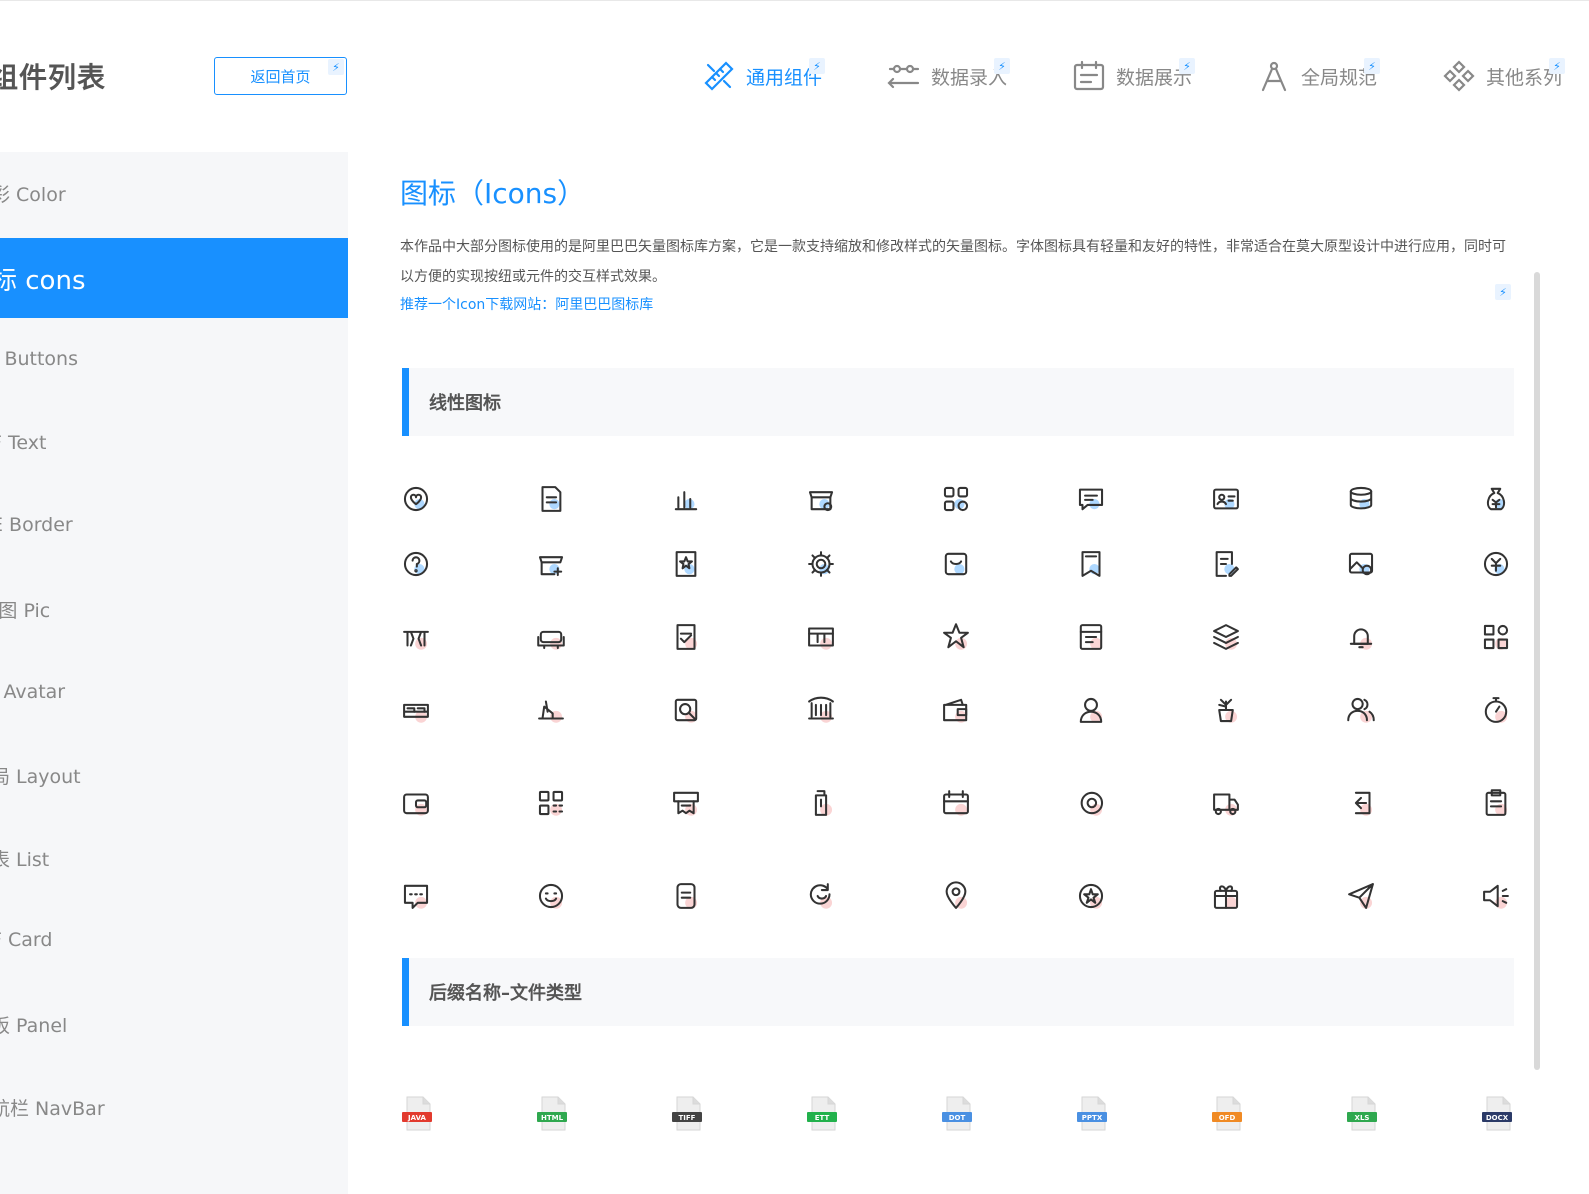 The image size is (1589, 1194). Describe the element at coordinates (1226, 710) in the screenshot. I see `plant-icon` at that location.